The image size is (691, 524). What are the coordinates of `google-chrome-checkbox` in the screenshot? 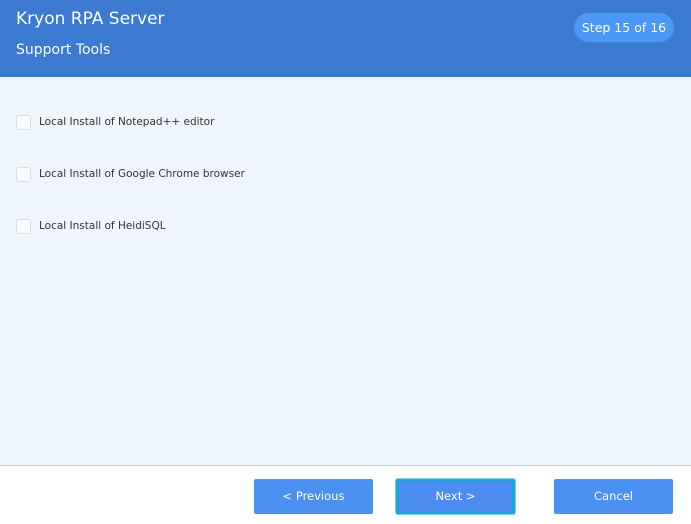 It's located at (23, 174).